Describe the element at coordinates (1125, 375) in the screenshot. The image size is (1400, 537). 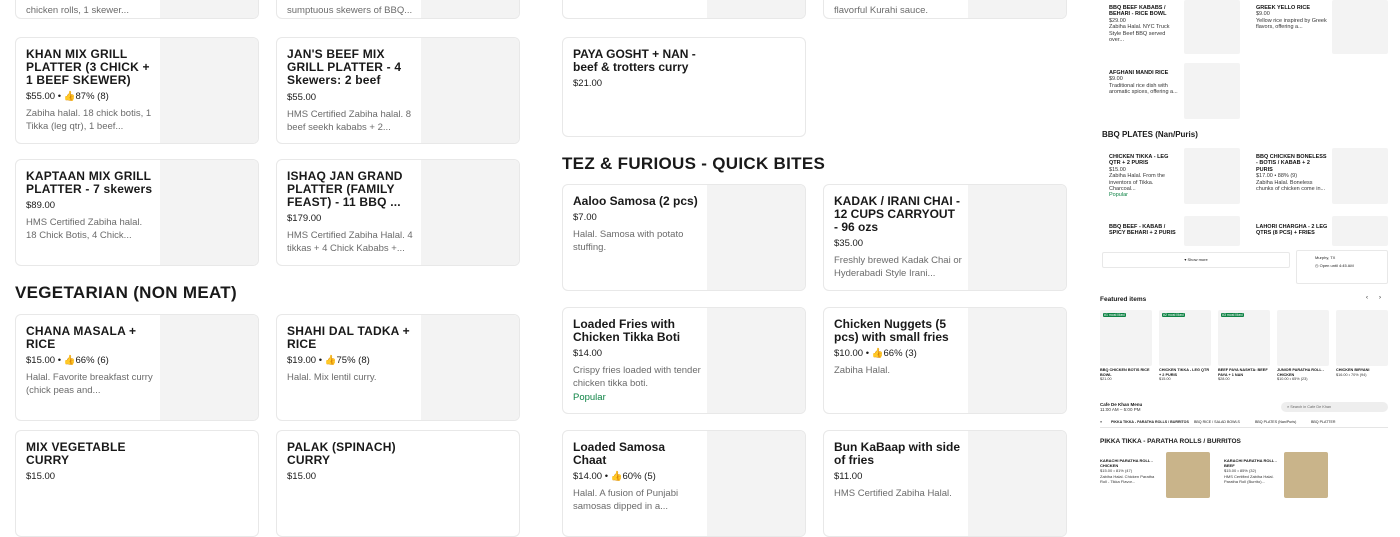
I see `featured-label: BBQ CHICKEN BOTIS RICE BOWL $21.00` at that location.